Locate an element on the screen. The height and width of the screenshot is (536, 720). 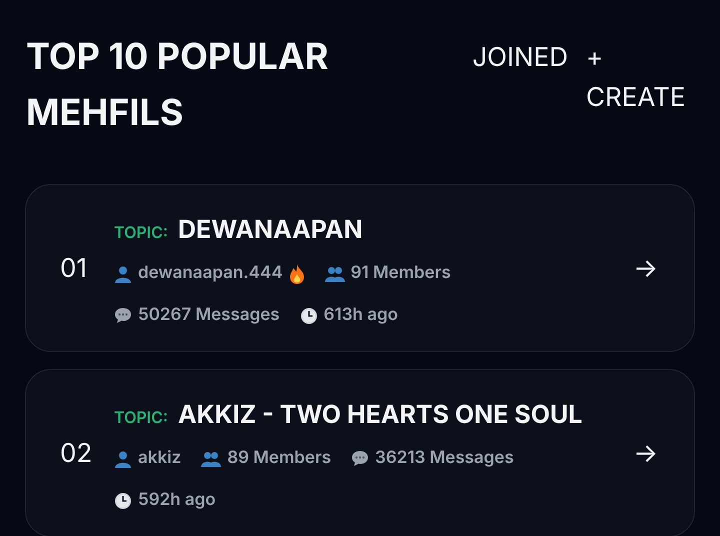
rank-number: 02 is located at coordinates (77, 453).